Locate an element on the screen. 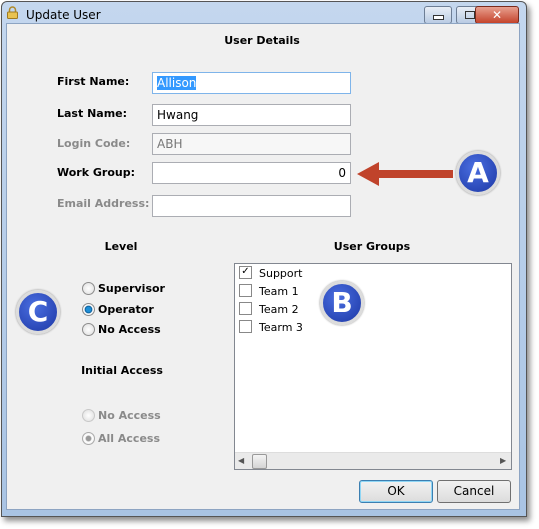 The image size is (539, 529). window-title: Update User is located at coordinates (63, 15).